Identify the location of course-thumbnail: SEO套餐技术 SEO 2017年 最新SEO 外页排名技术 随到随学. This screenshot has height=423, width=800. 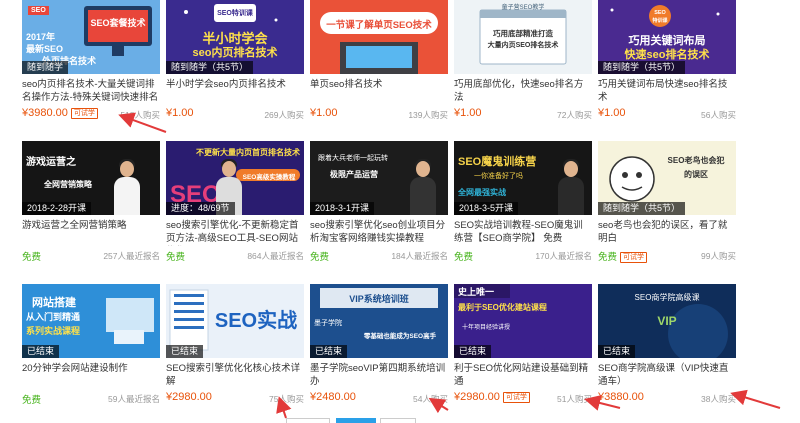
(91, 37).